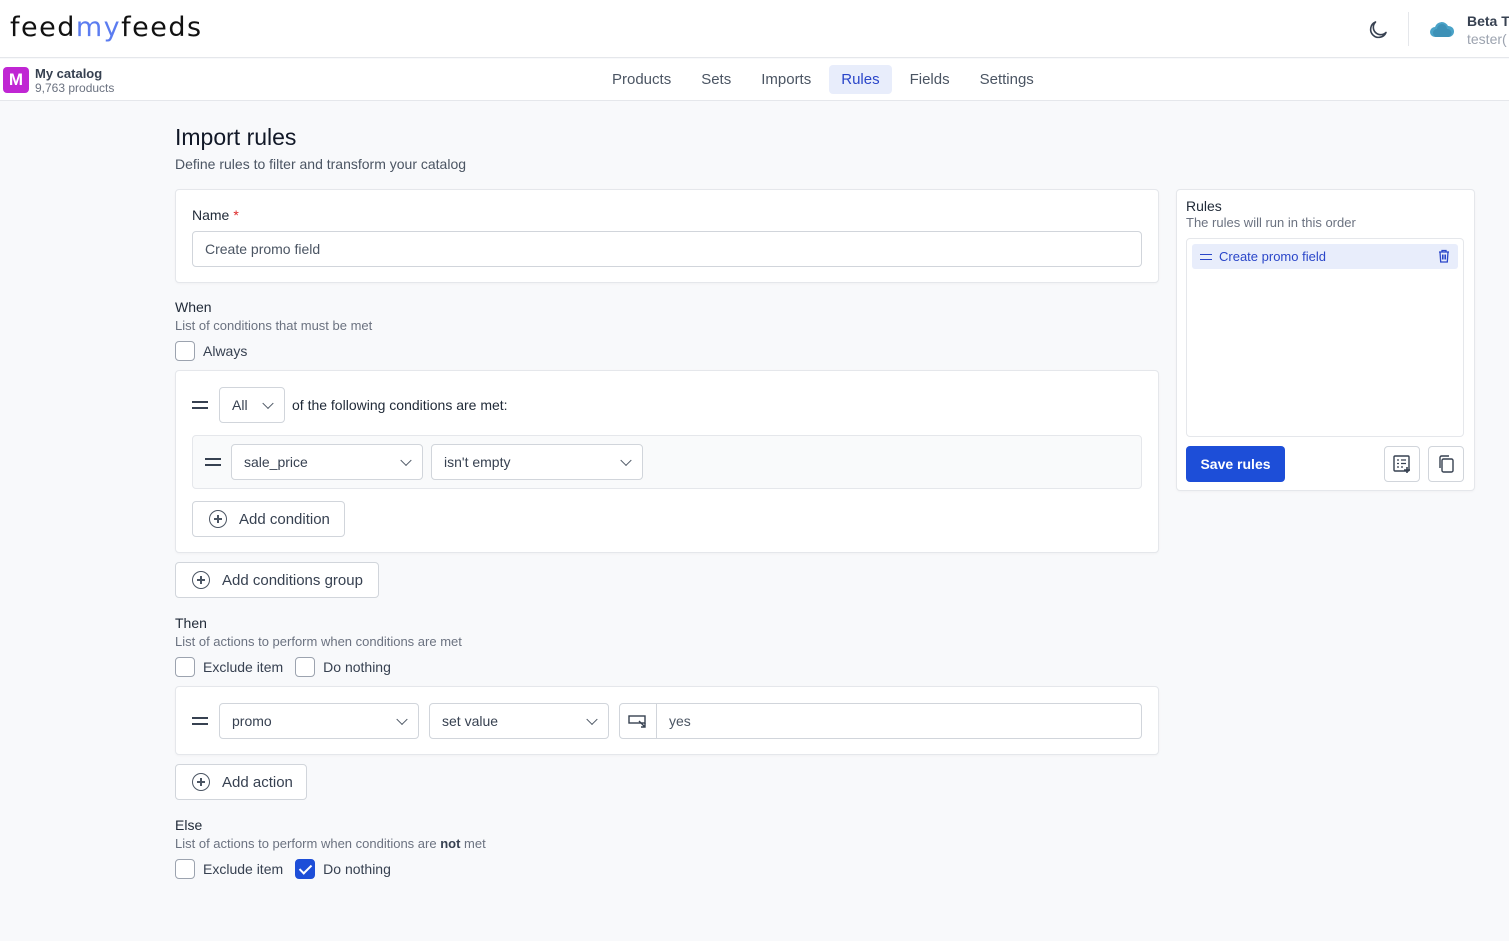 This screenshot has width=1509, height=941. I want to click on always-option: Always, so click(211, 351).